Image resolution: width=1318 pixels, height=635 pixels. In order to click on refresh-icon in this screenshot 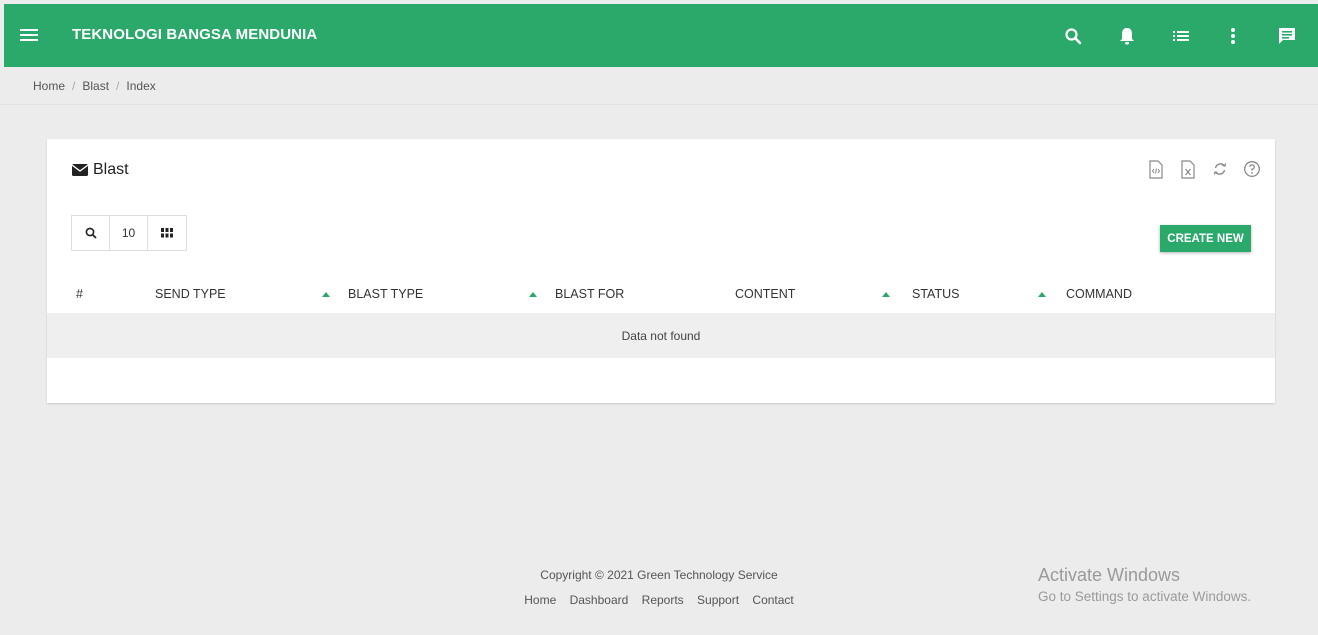, I will do `click(1220, 169)`.